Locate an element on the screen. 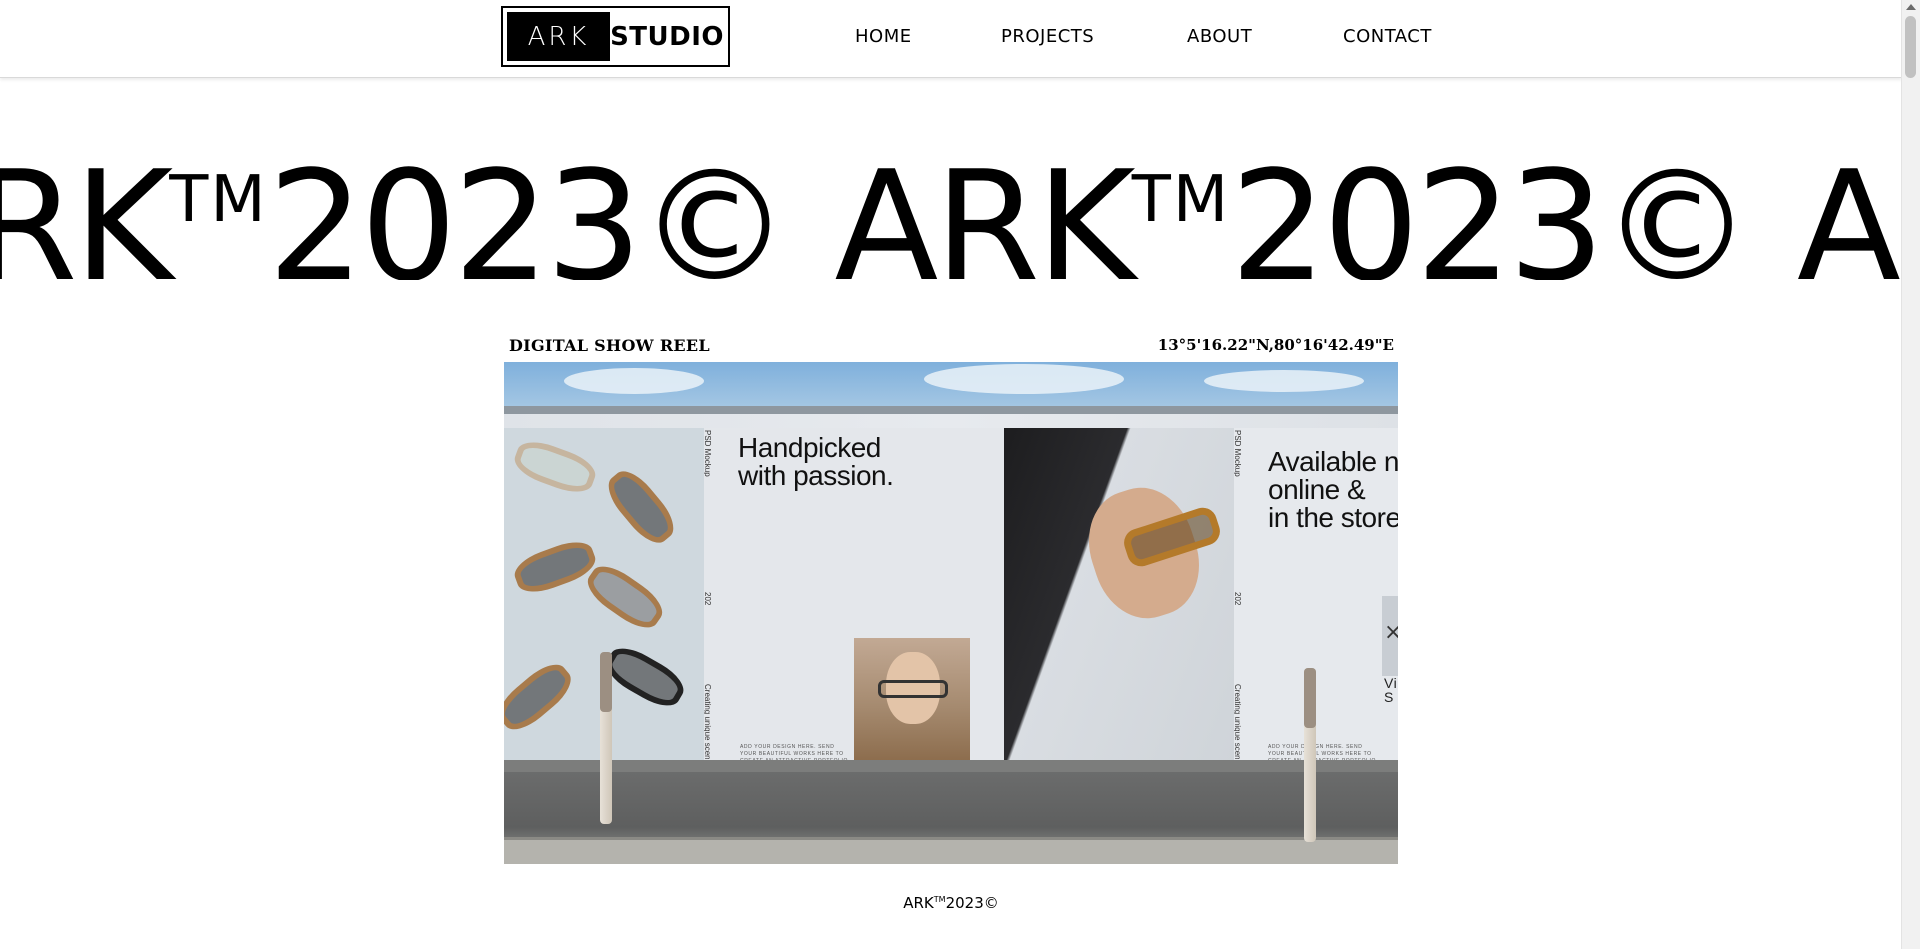 The image size is (1920, 949). marquee-segment: RKTM2023© is located at coordinates (395, 209).